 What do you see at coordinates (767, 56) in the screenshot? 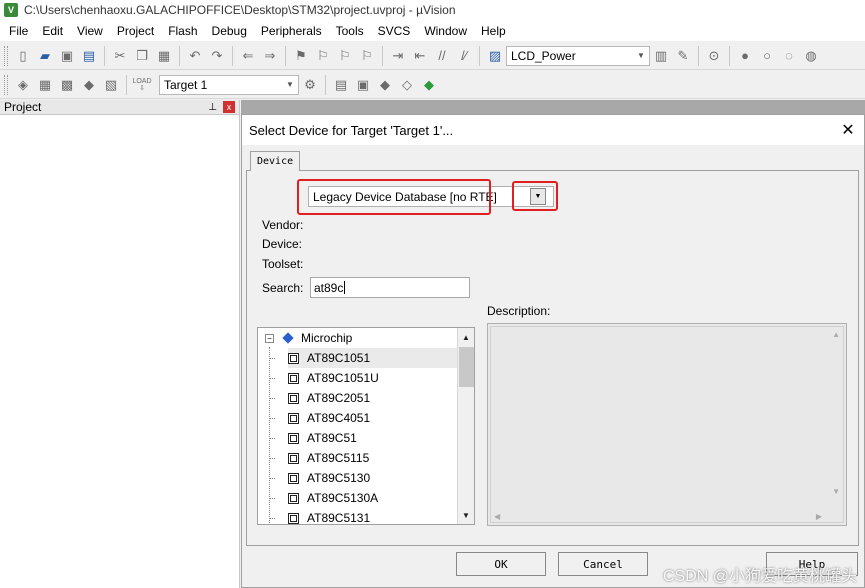
I see `breakpoint-enable-icon: ○` at bounding box center [767, 56].